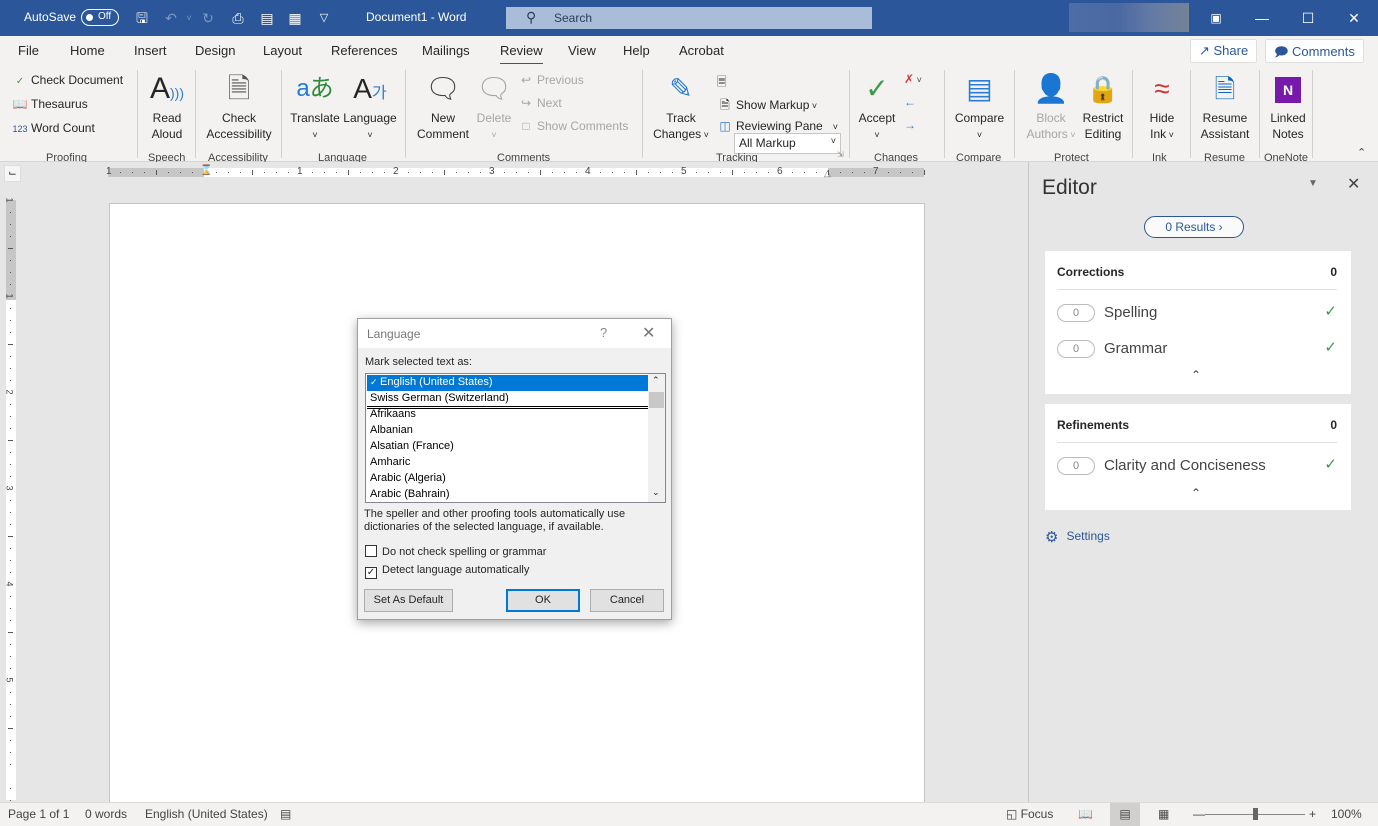 The height and width of the screenshot is (826, 1378). I want to click on print-preview-icon: ⎙, so click(238, 18).